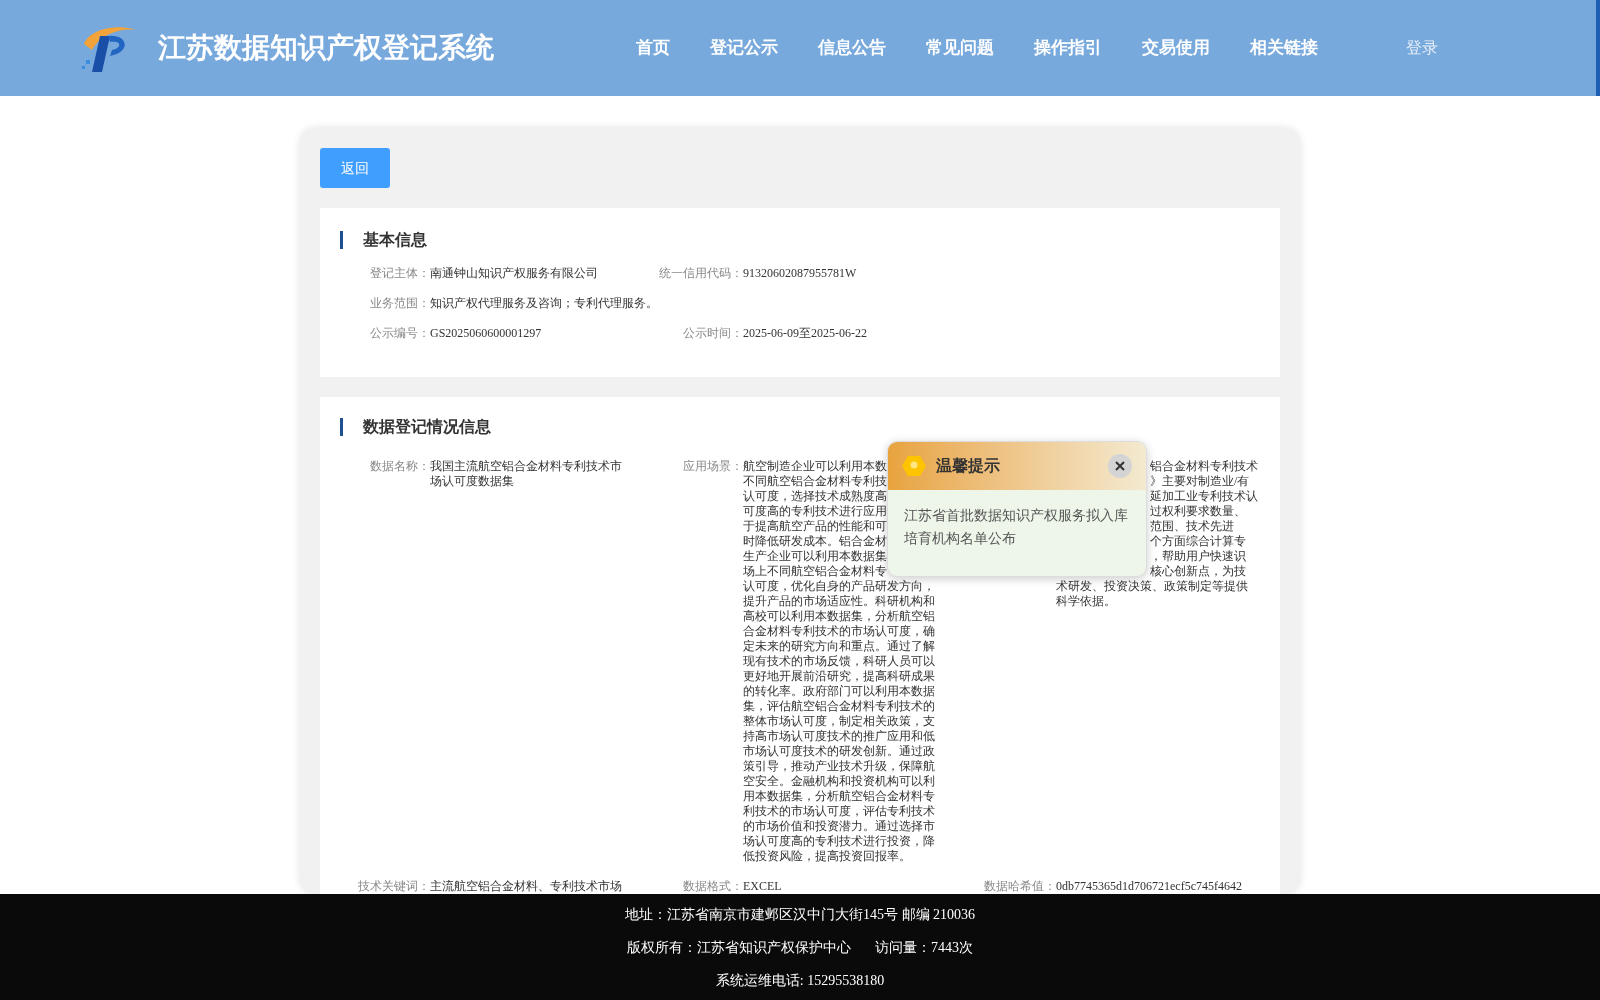 This screenshot has height=1000, width=1600. What do you see at coordinates (1149, 886) in the screenshot?
I see `field-value: 0db7745365d1d706721ecf5c745f4642` at bounding box center [1149, 886].